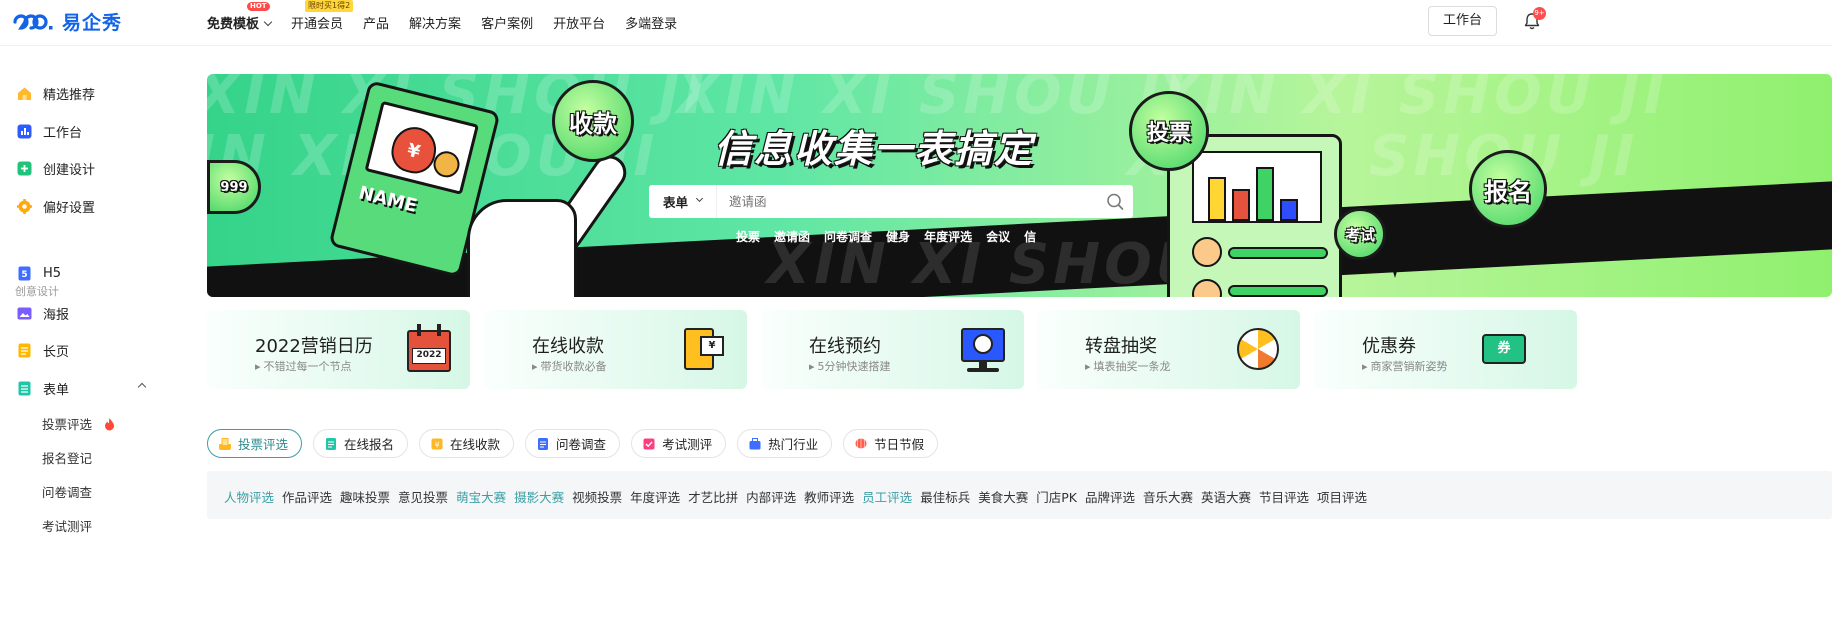 The image size is (1832, 629). Describe the element at coordinates (43, 350) in the screenshot. I see `sidebar-item-longpage: 长页` at that location.